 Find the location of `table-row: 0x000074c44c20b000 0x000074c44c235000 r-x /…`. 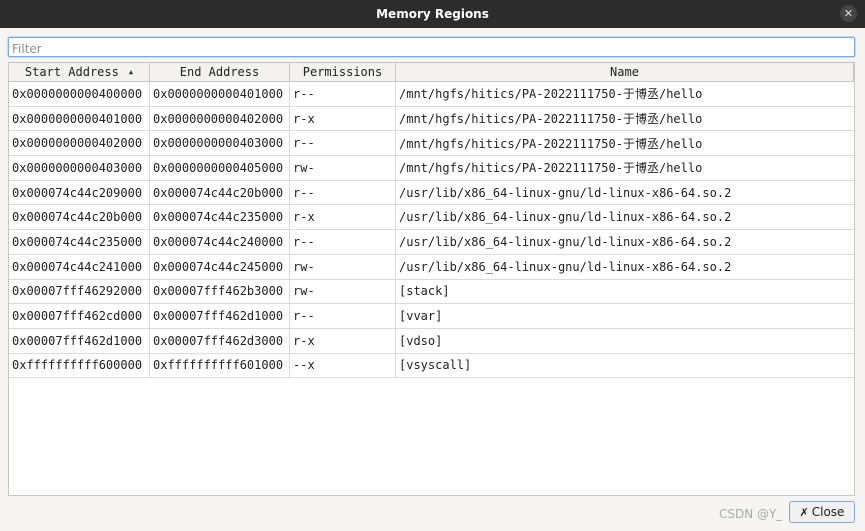

table-row: 0x000074c44c20b000 0x000074c44c235000 r-x /… is located at coordinates (431, 218).